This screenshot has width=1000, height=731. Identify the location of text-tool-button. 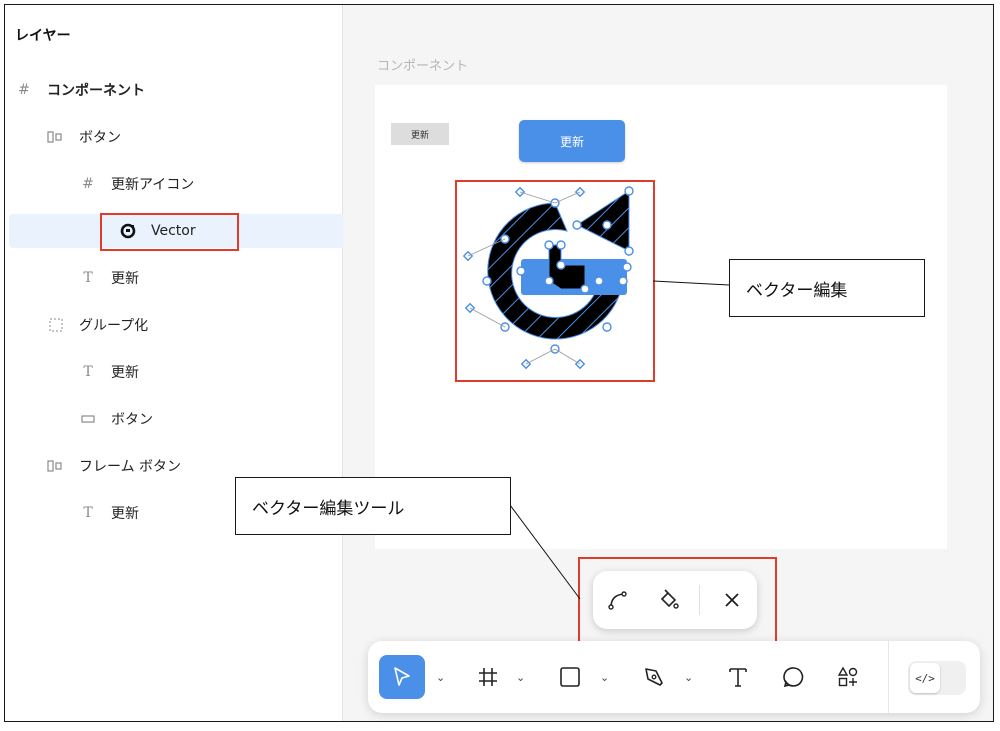
(738, 677).